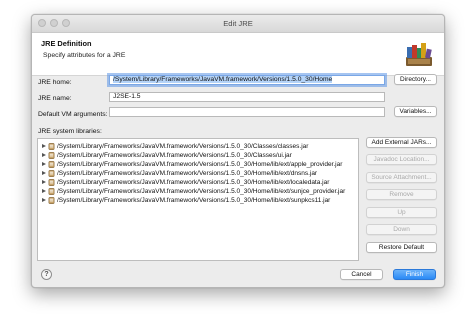 This screenshot has height=332, width=474. Describe the element at coordinates (84, 55) in the screenshot. I see `header-subtitle: Specify attributes for a JRE` at that location.